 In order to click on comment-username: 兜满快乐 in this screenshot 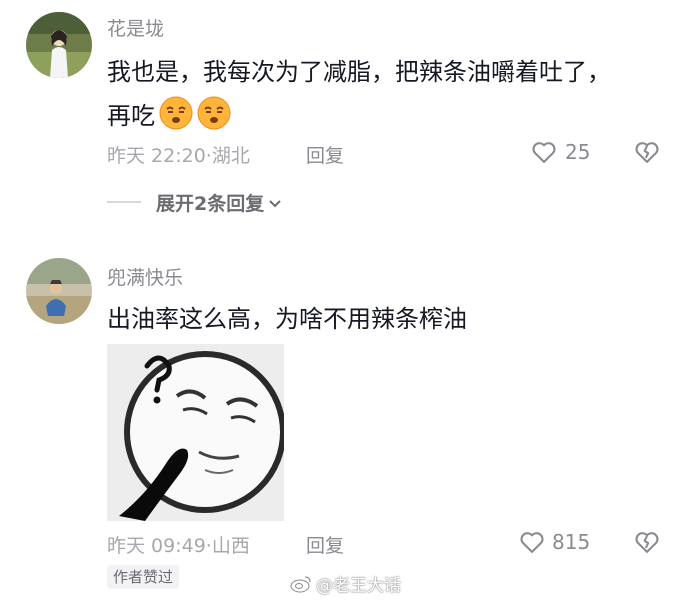, I will do `click(145, 276)`.